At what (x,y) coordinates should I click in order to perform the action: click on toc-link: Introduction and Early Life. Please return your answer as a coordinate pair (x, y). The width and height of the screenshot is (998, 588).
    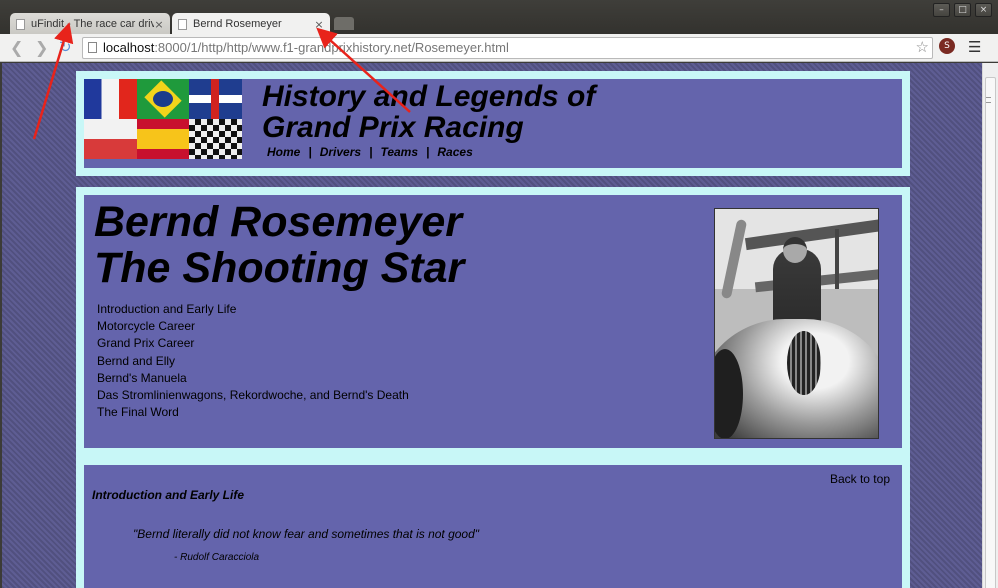
    Looking at the image, I should click on (253, 309).